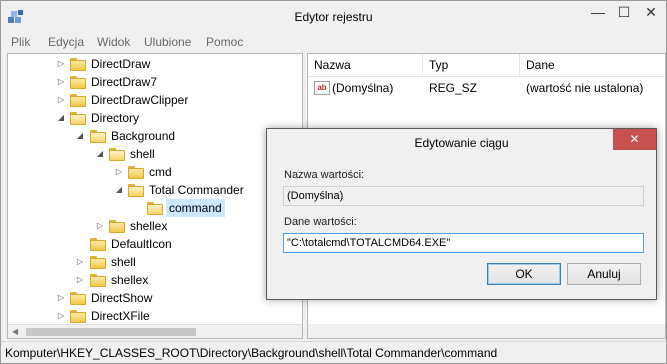  I want to click on dialog-close-button: ✕, so click(634, 139).